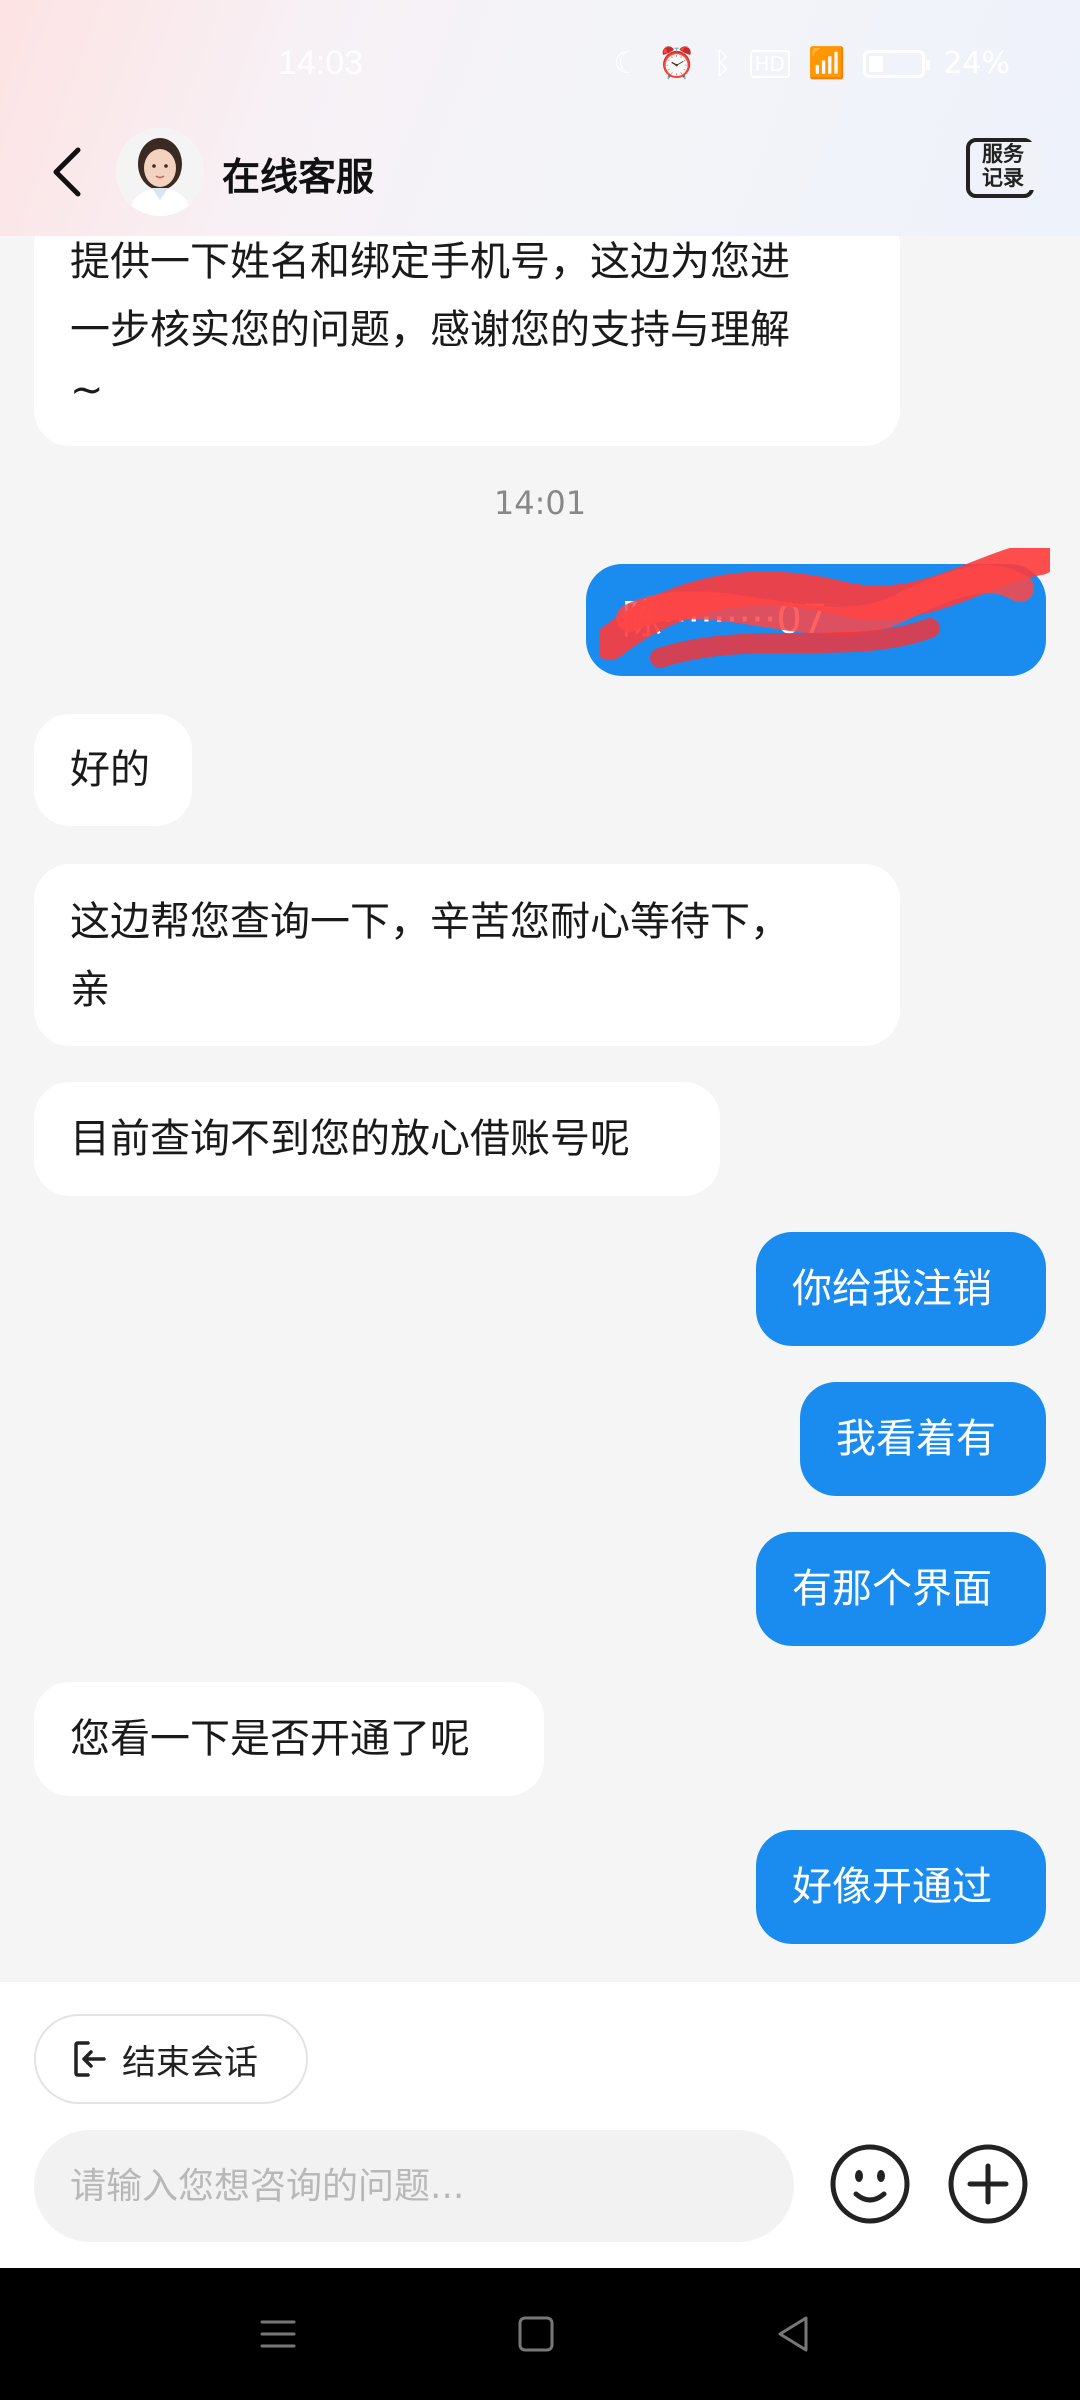  What do you see at coordinates (87, 390) in the screenshot?
I see `message-line: ~` at bounding box center [87, 390].